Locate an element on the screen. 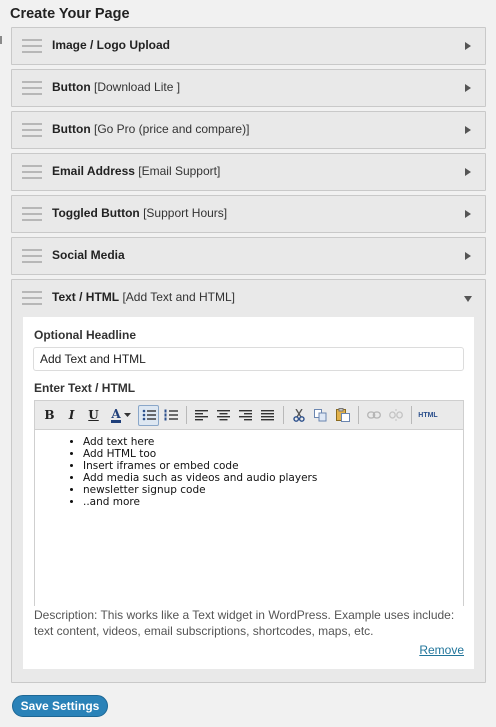 The image size is (496, 727). panel-title: Toggled Button [Support Hours] is located at coordinates (140, 213).